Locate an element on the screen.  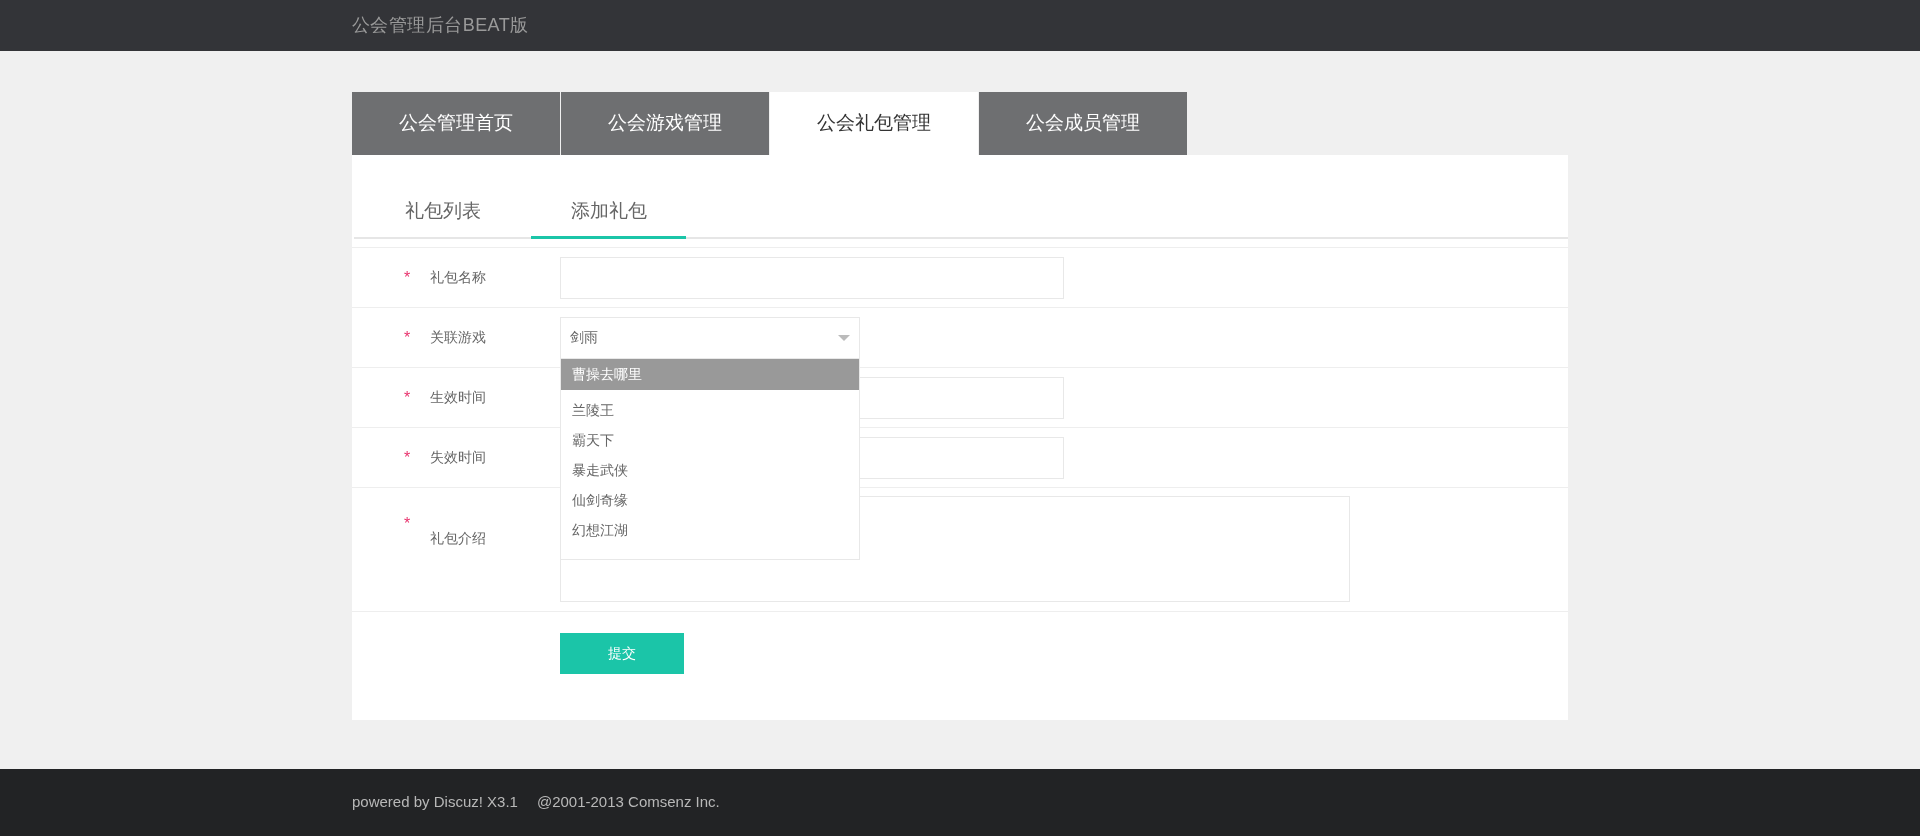
site-title: 公会管理后台BEAT版 is located at coordinates (440, 25).